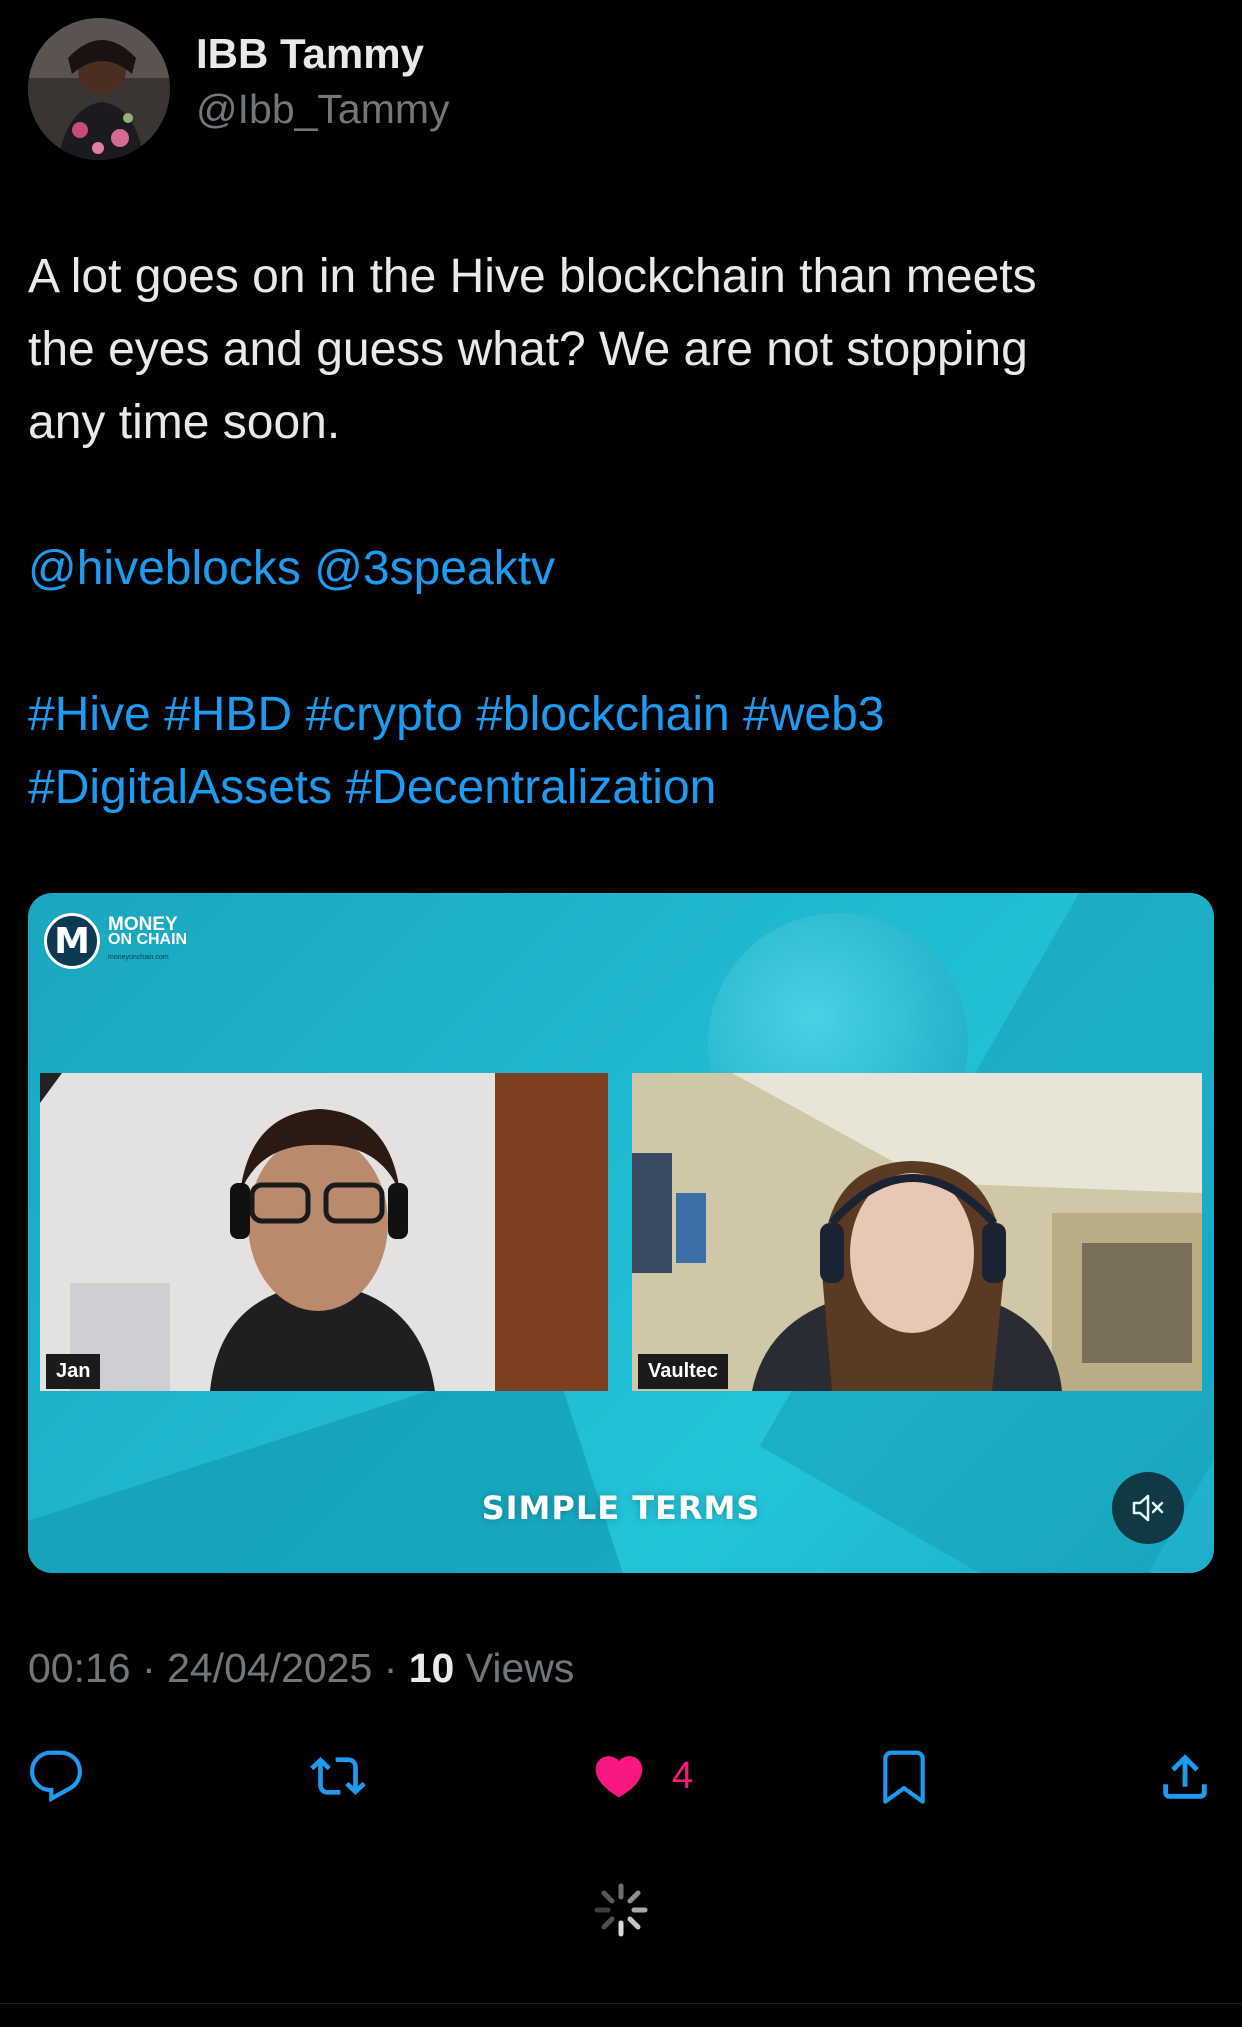 Image resolution: width=1242 pixels, height=2027 pixels. I want to click on video-caption: SIMPLE TERMS, so click(621, 1508).